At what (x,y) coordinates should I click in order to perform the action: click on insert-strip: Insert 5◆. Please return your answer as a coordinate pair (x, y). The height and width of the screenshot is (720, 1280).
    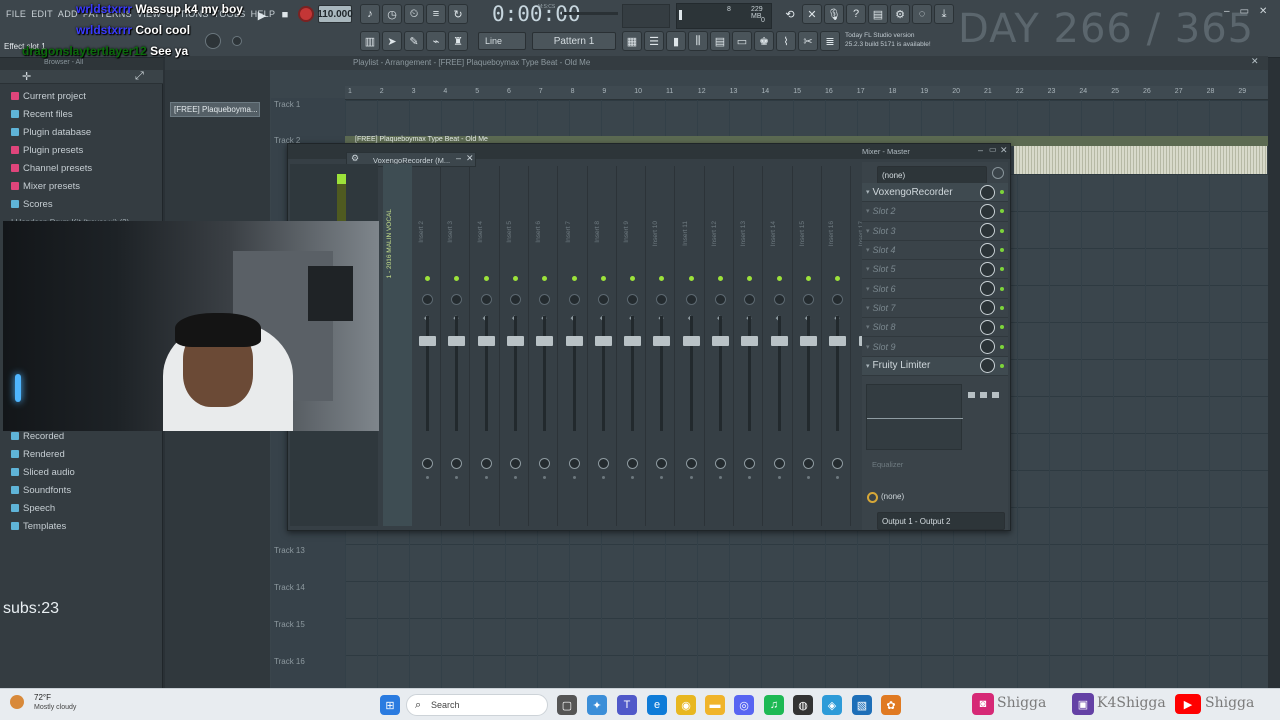
    Looking at the image, I should click on (515, 346).